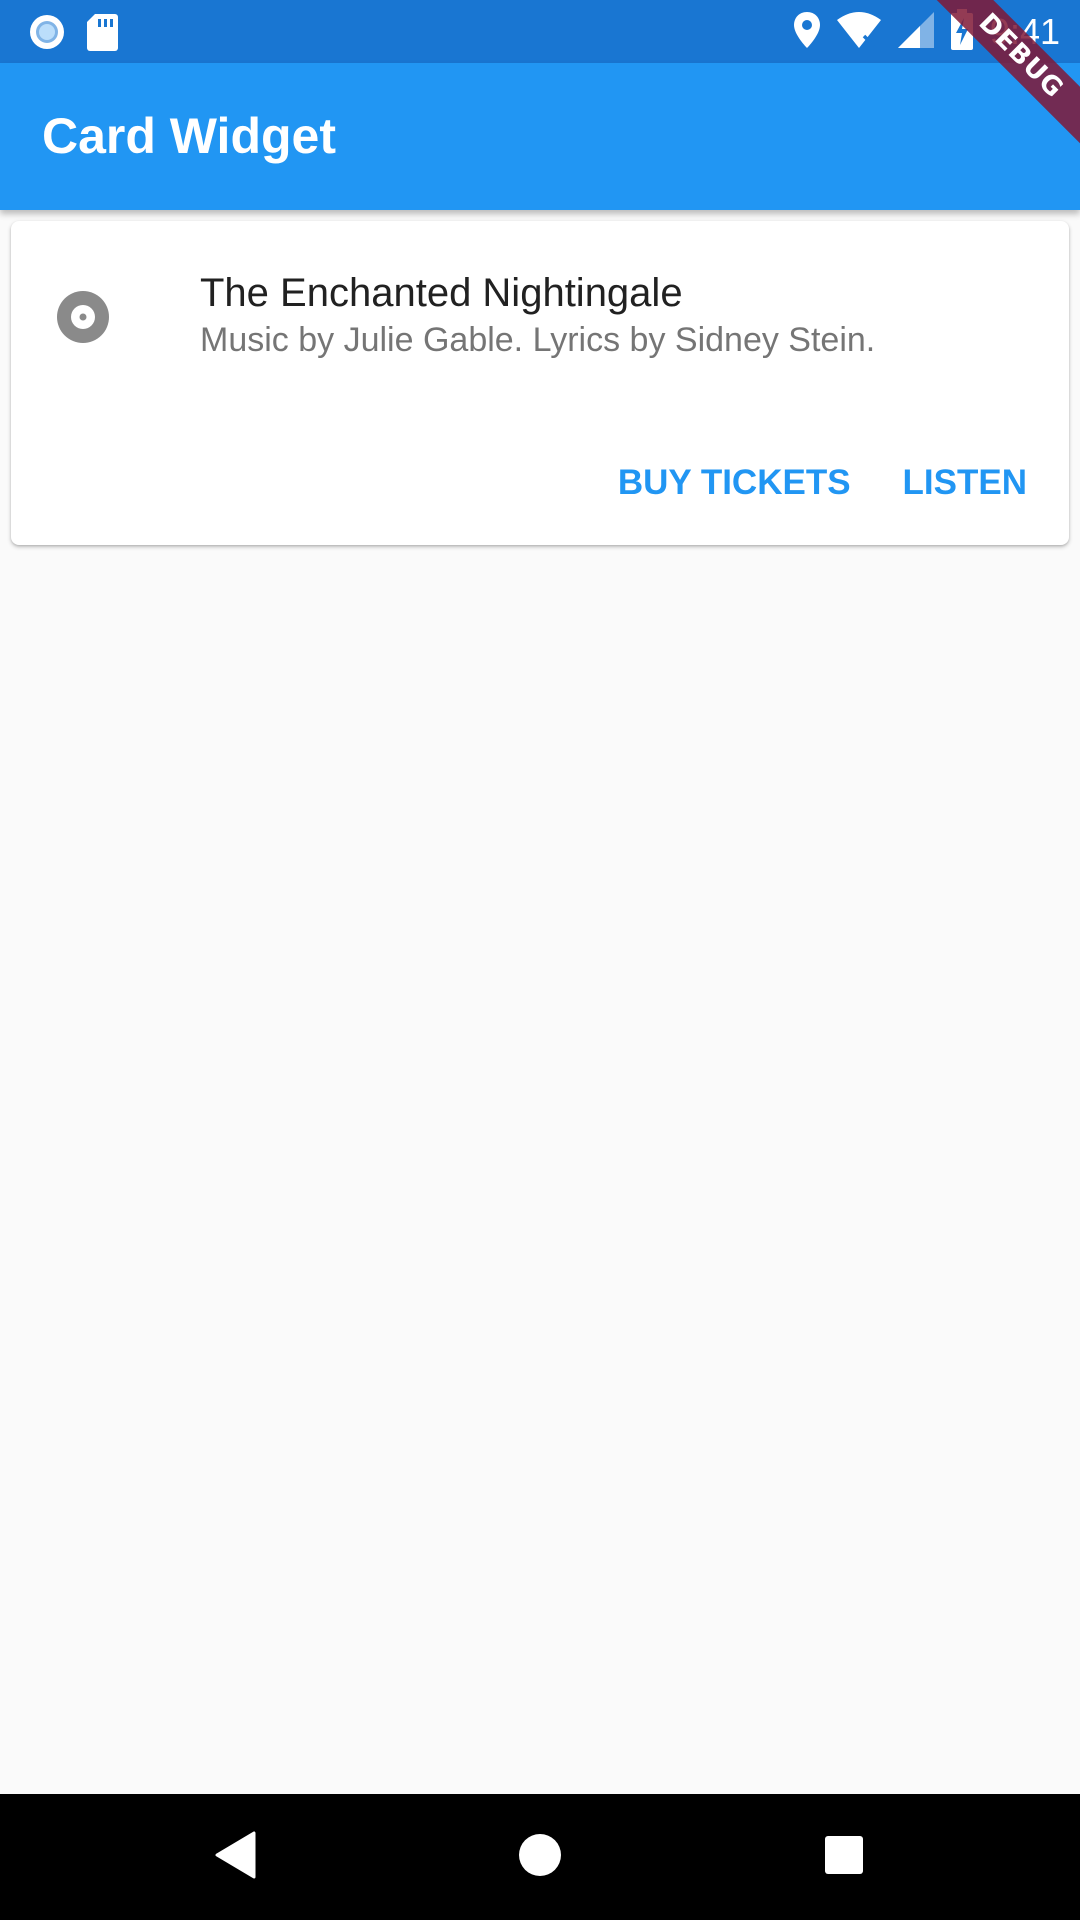 The width and height of the screenshot is (1080, 1920). I want to click on home-button, so click(540, 1857).